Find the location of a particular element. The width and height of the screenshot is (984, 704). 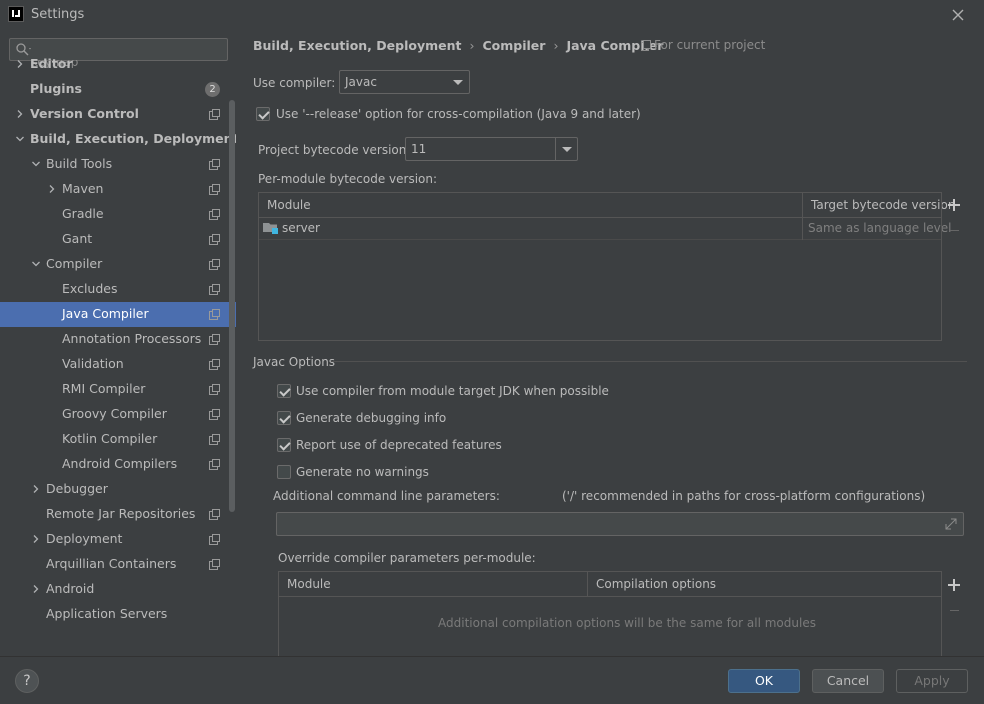

apply-button: Apply is located at coordinates (932, 681).